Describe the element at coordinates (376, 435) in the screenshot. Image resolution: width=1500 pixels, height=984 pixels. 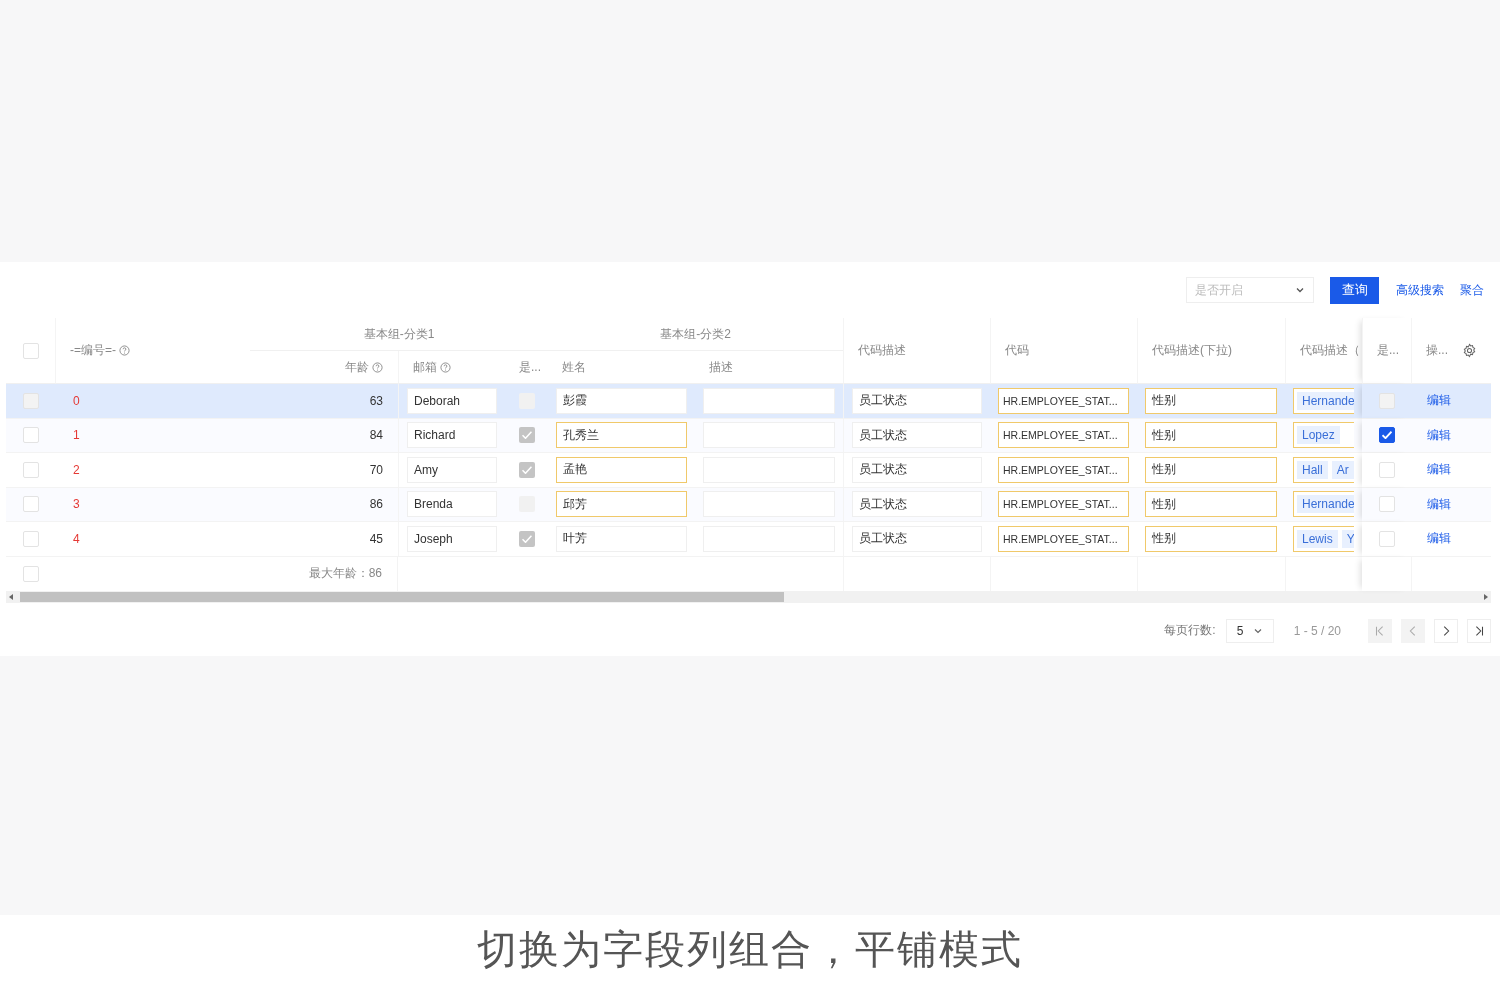
I see `table-cell: 84` at that location.